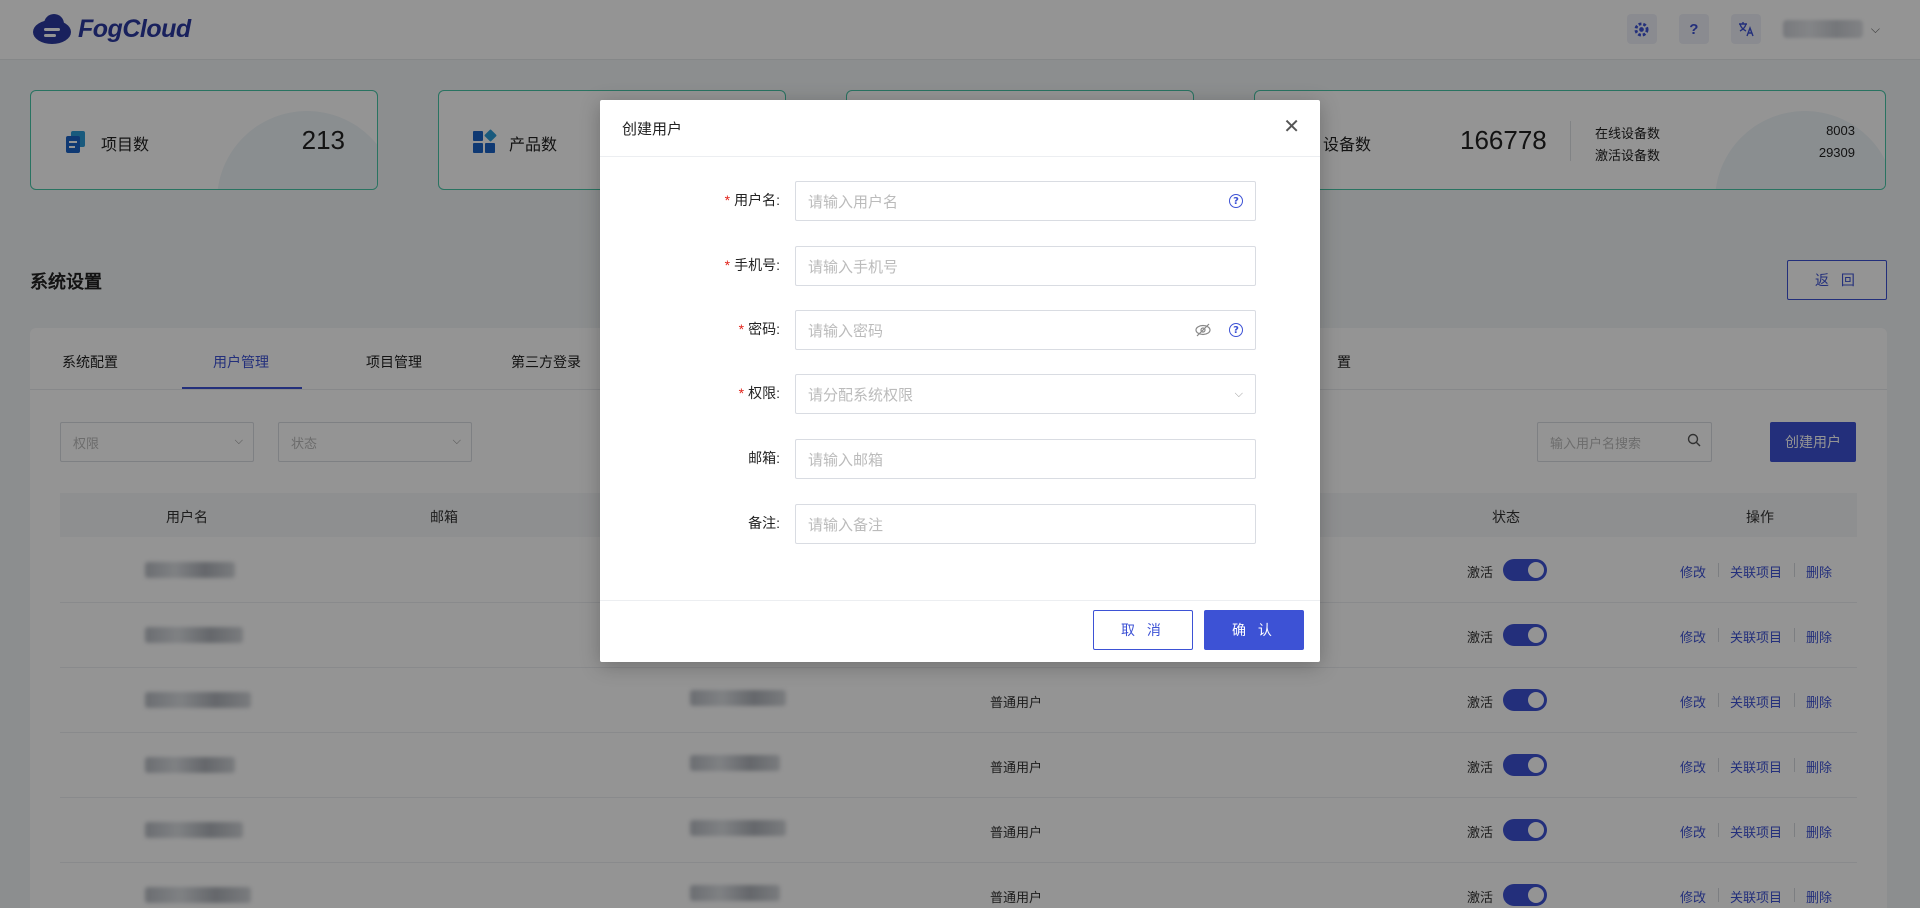 Image resolution: width=1920 pixels, height=908 pixels. What do you see at coordinates (764, 523) in the screenshot?
I see `remark-label: 备注:` at bounding box center [764, 523].